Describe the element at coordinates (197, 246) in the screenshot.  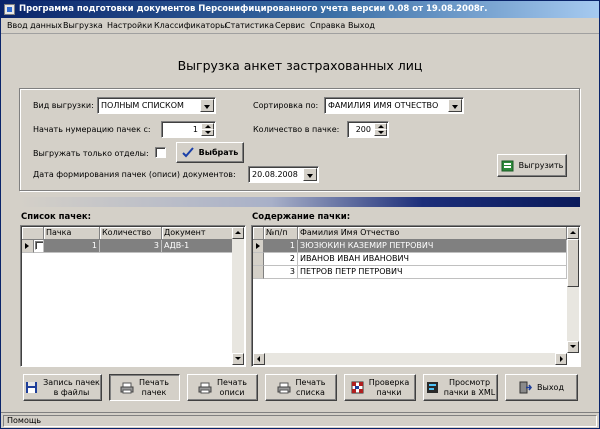
I see `cell-document: АДВ-1` at that location.